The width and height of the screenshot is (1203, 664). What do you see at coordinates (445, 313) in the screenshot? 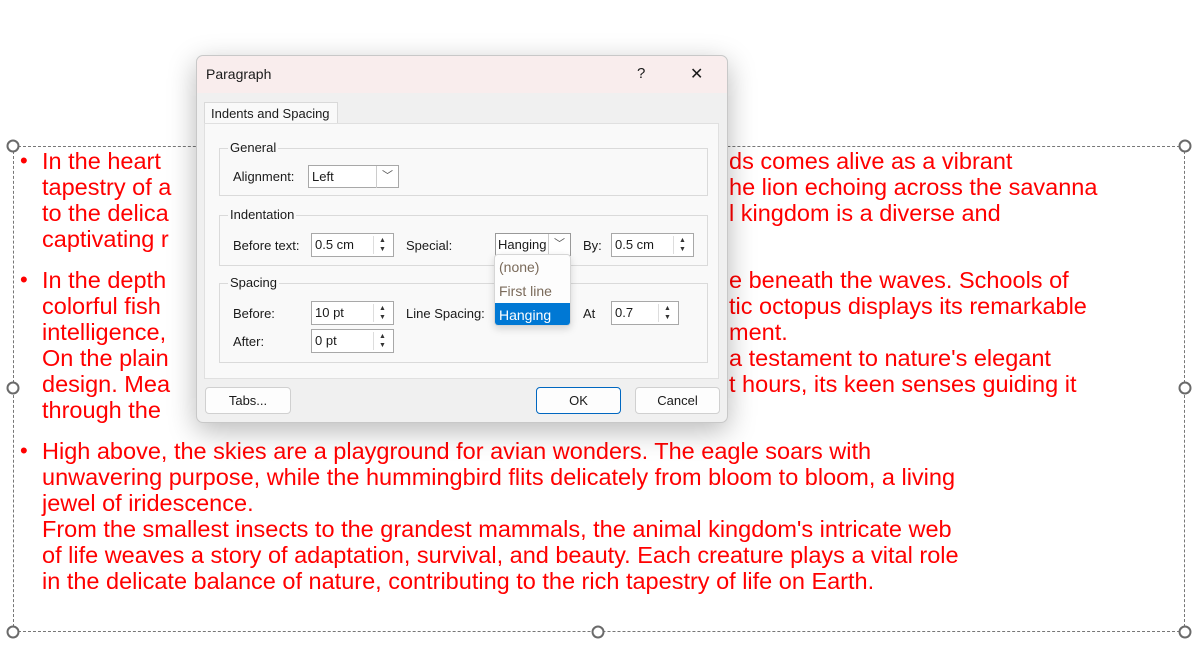
I see `line-spacing-label: Line Spacing:` at bounding box center [445, 313].